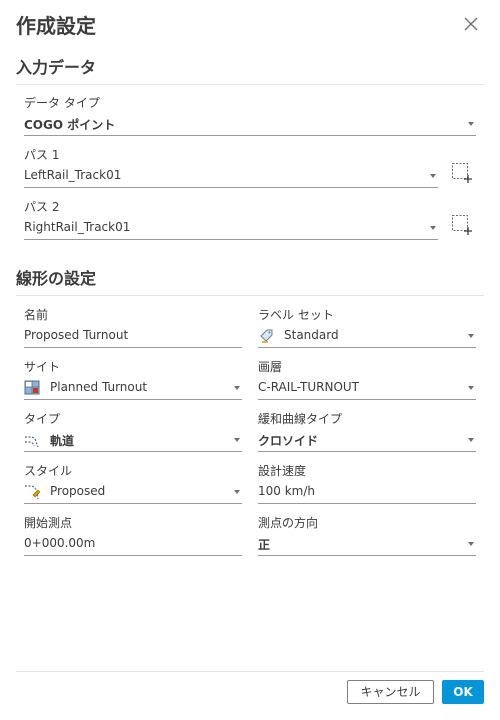 The height and width of the screenshot is (720, 500). I want to click on start-station-input: 0+000.00m, so click(133, 544).